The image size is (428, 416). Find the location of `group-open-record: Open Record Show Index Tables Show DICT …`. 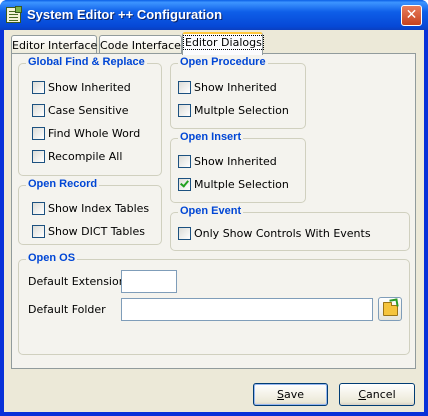

group-open-record: Open Record Show Index Tables Show DICT … is located at coordinates (90, 211).